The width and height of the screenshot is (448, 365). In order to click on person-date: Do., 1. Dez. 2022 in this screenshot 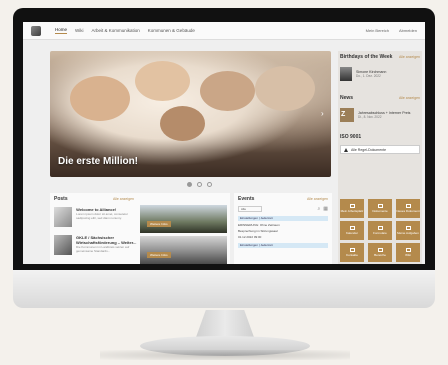, I will do `click(368, 76)`.